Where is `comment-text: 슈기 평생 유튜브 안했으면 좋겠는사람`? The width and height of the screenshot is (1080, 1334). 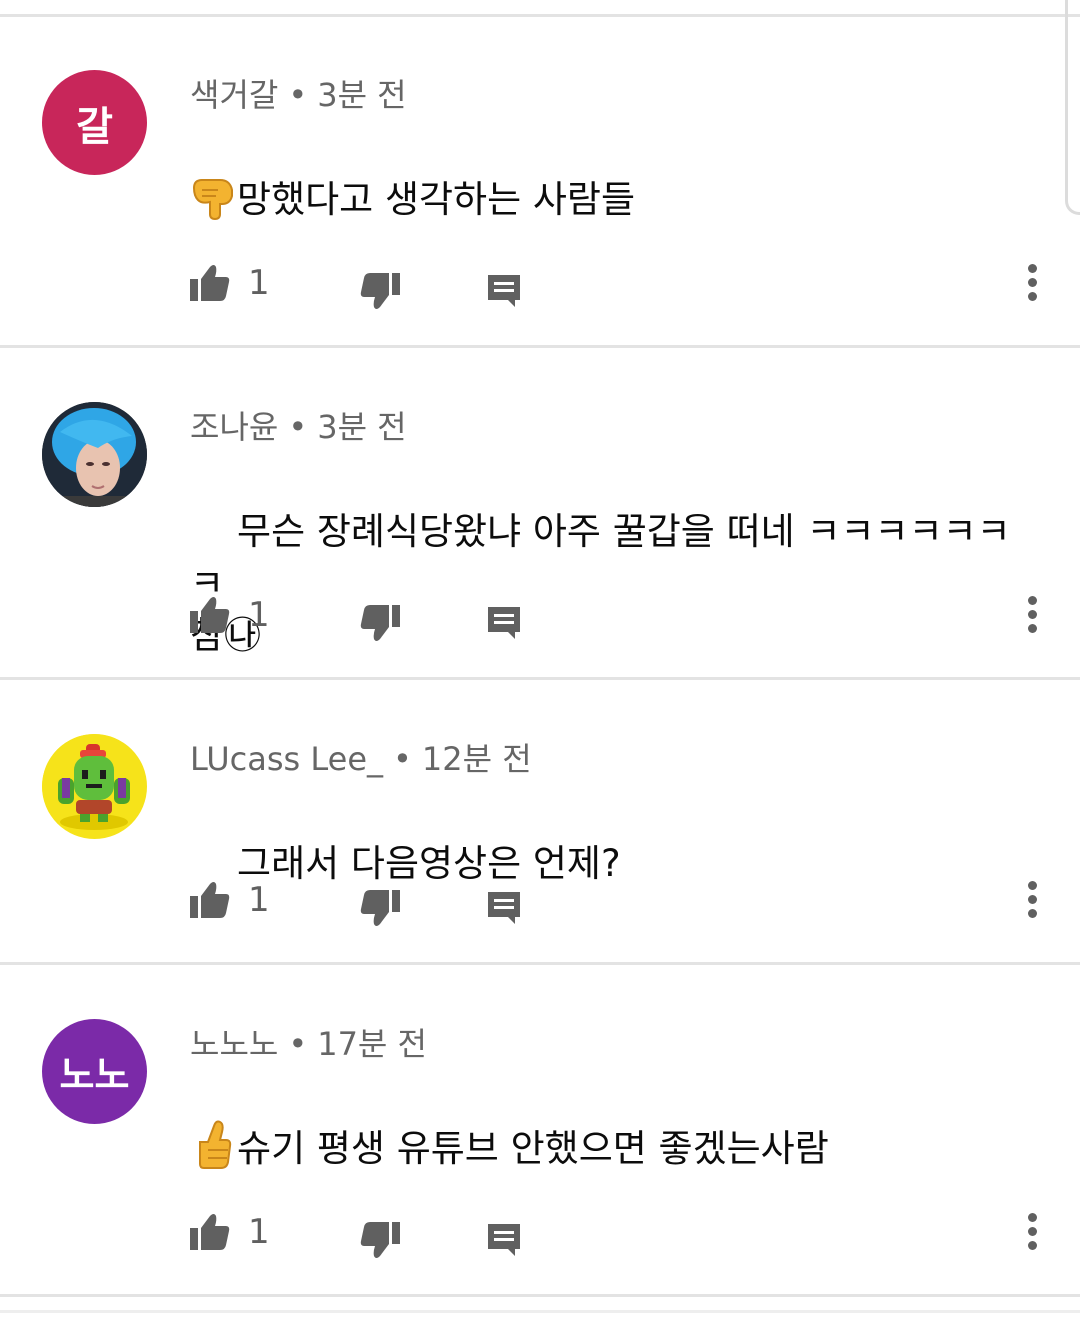
comment-text: 슈기 평생 유튜브 안했으면 좋겠는사람 is located at coordinates (615, 1149).